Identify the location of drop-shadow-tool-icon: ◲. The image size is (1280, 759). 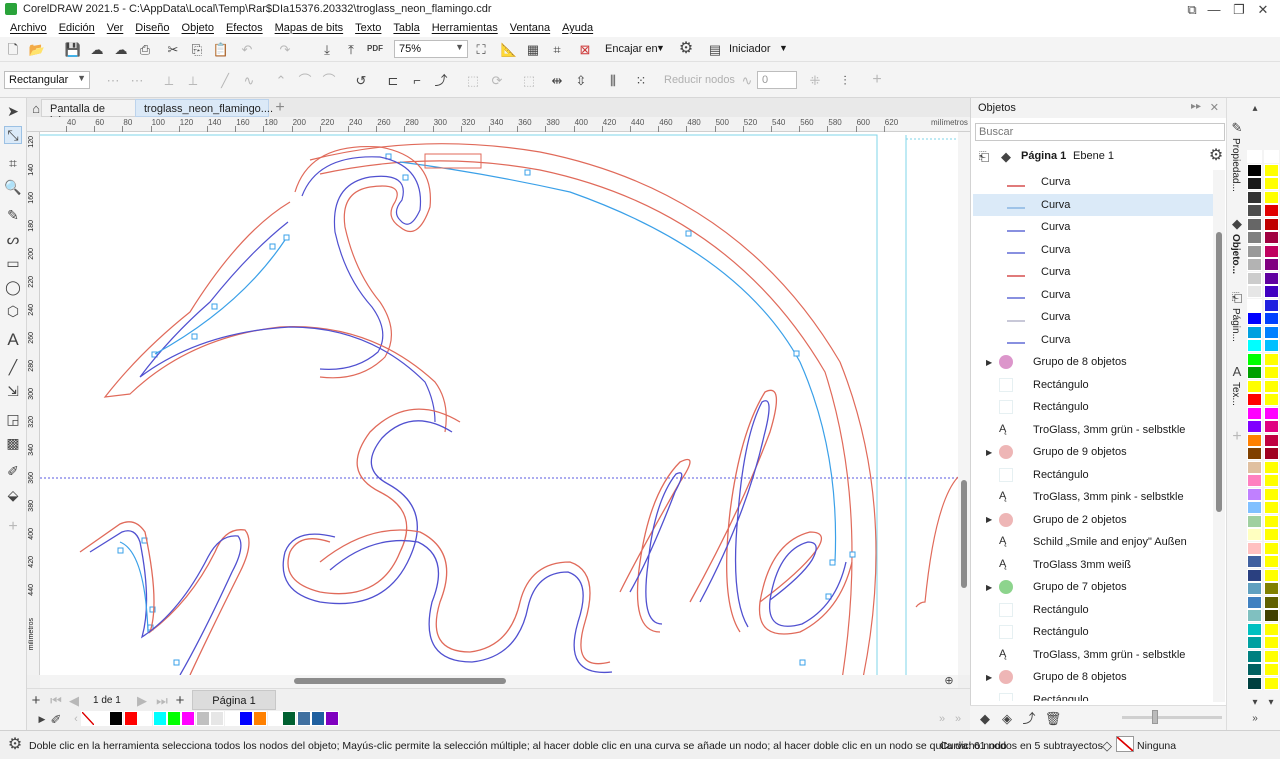
(13, 419).